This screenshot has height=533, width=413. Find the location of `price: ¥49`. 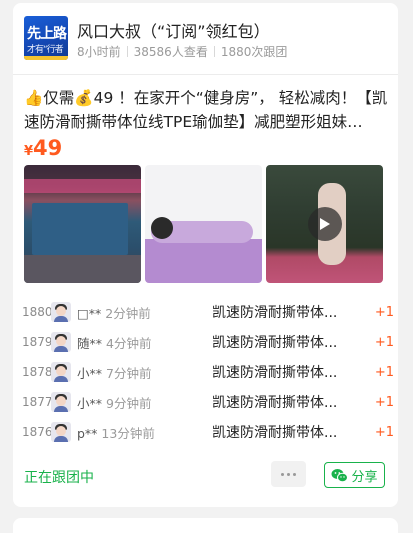

price: ¥49 is located at coordinates (43, 148).